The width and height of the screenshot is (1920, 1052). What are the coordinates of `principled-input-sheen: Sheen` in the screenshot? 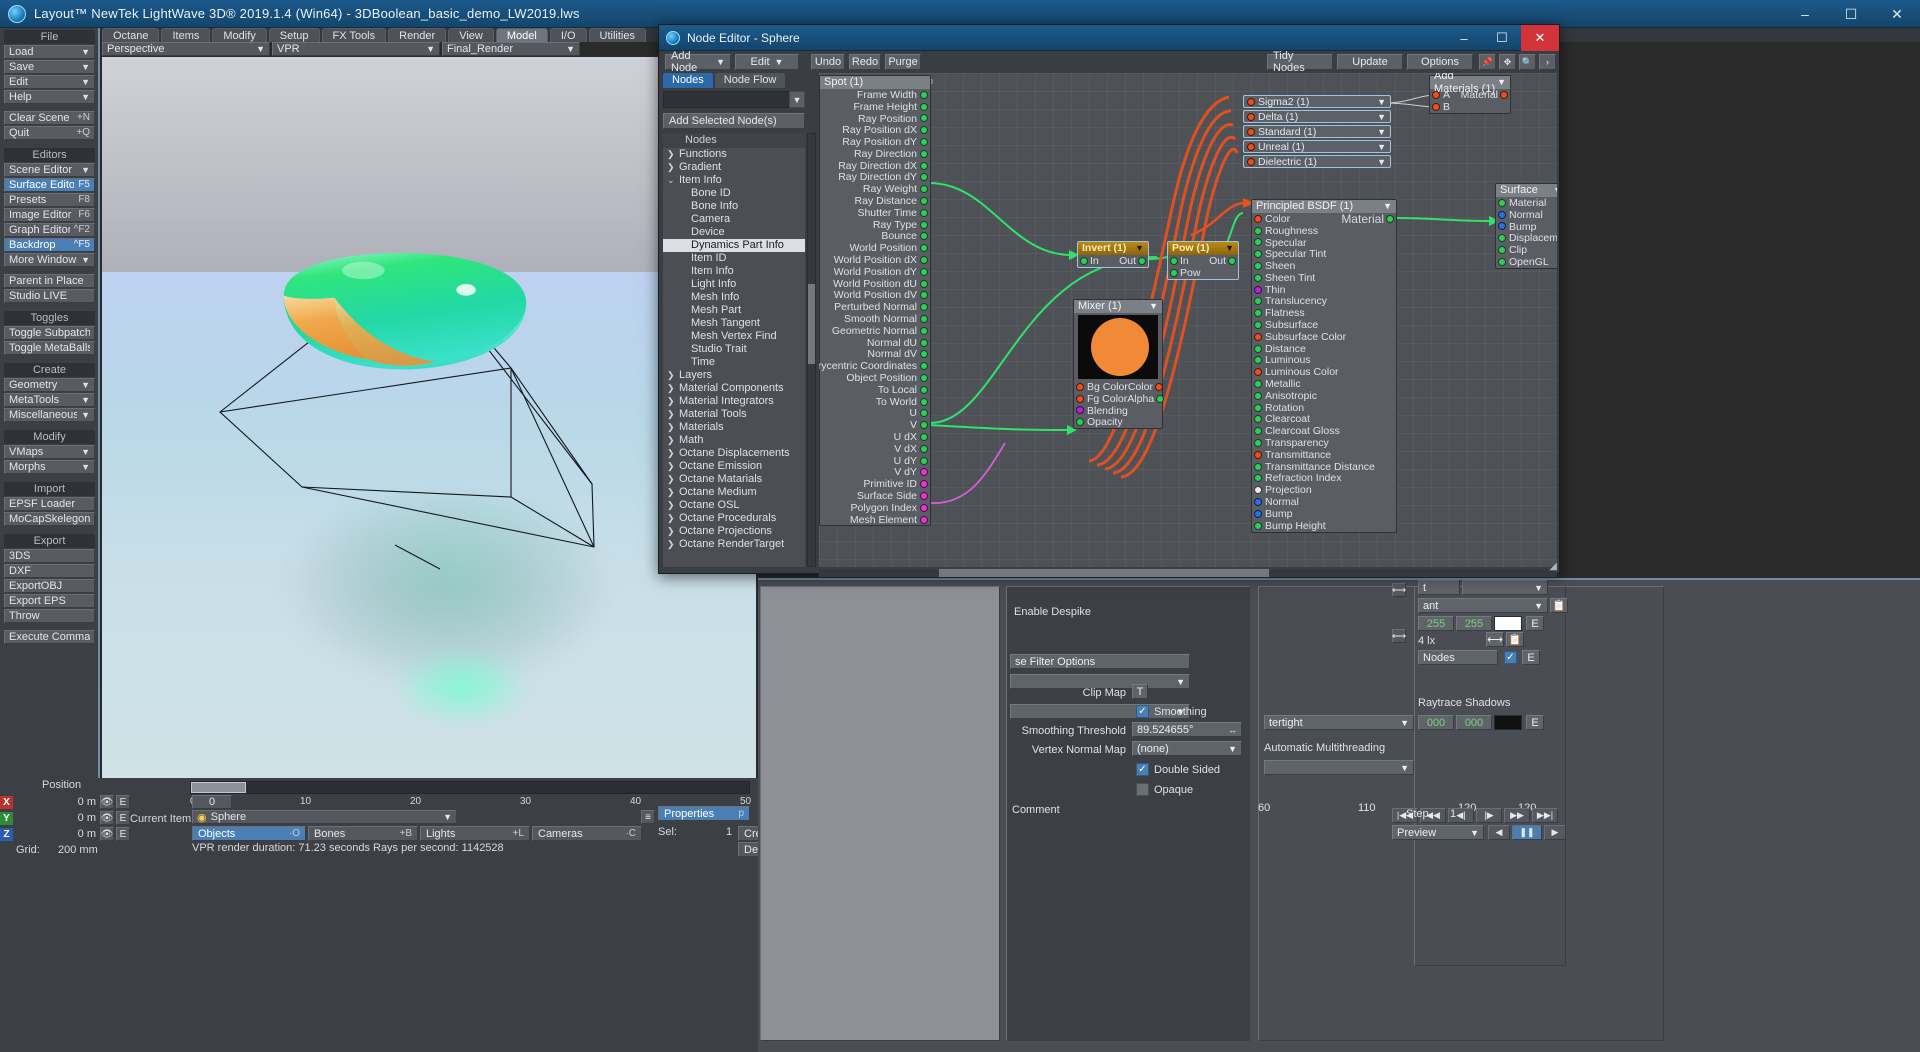 It's located at (1324, 266).